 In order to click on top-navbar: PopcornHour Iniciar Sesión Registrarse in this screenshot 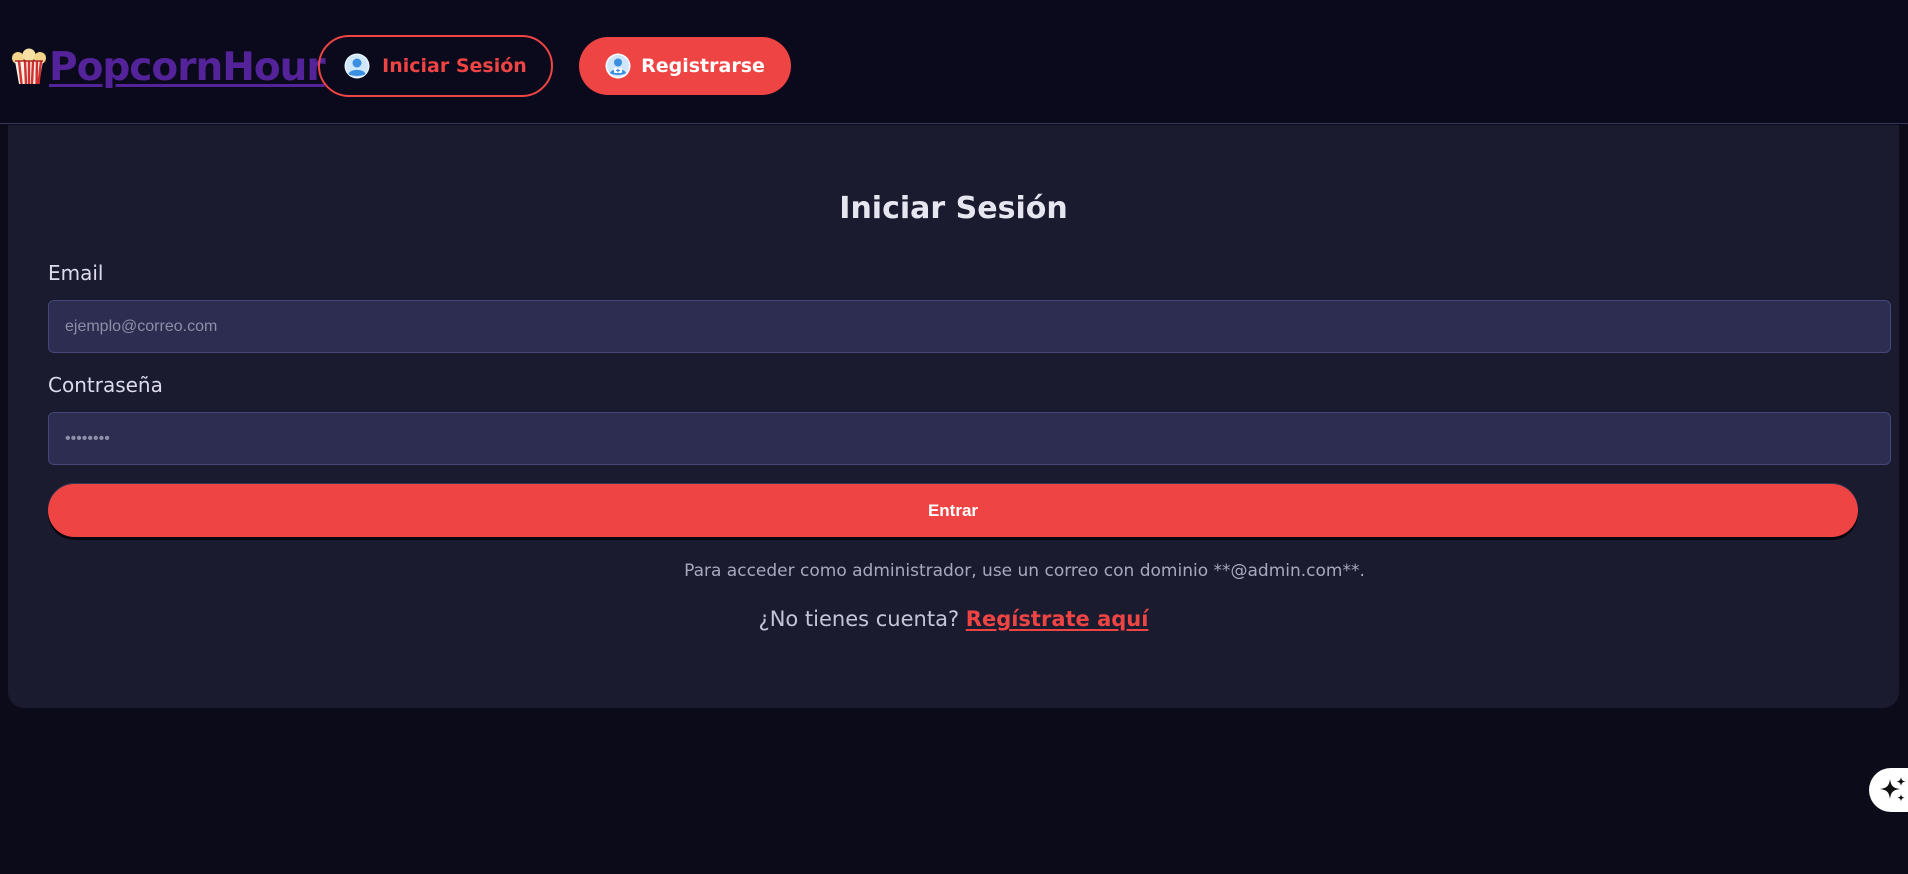, I will do `click(954, 62)`.